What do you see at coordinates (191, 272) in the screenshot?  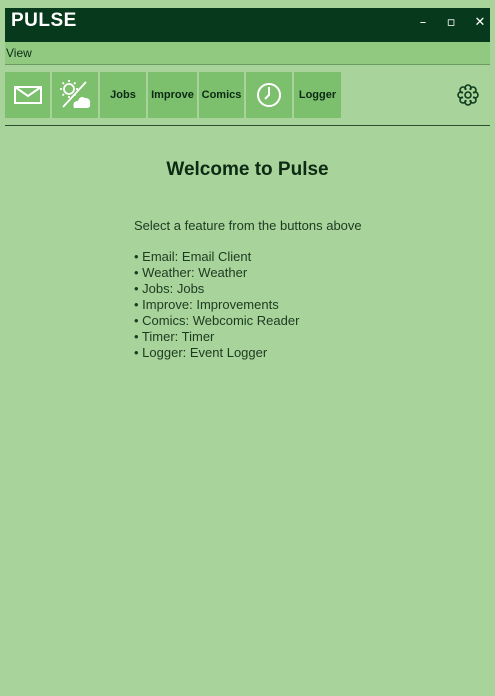 I see `feature-item: • Weather: Weather` at bounding box center [191, 272].